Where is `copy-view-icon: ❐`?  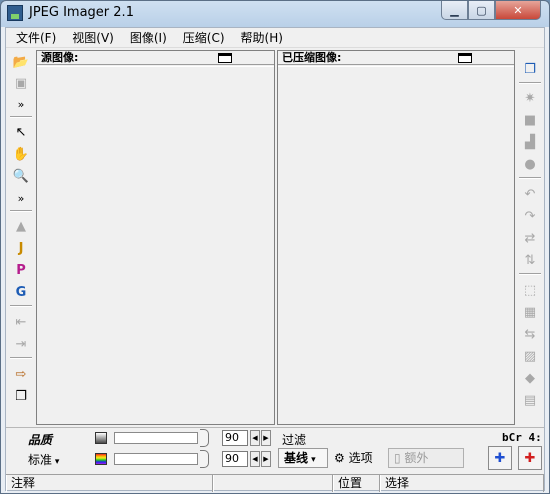 copy-view-icon: ❐ is located at coordinates (530, 69).